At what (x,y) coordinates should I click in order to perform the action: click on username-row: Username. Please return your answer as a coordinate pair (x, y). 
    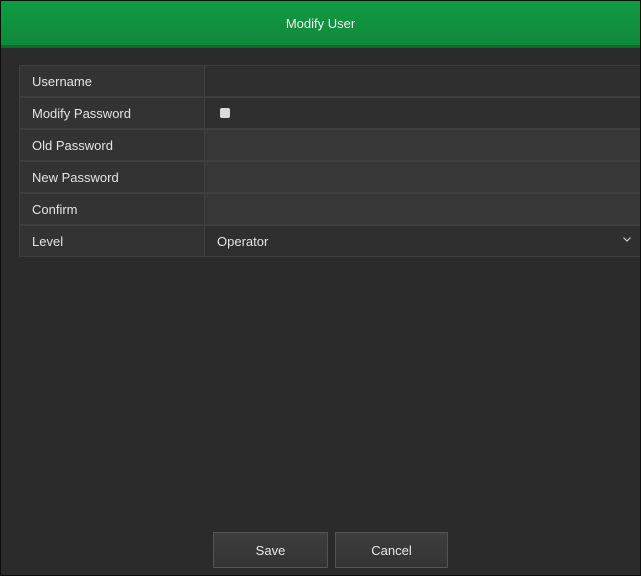
    Looking at the image, I should click on (329, 81).